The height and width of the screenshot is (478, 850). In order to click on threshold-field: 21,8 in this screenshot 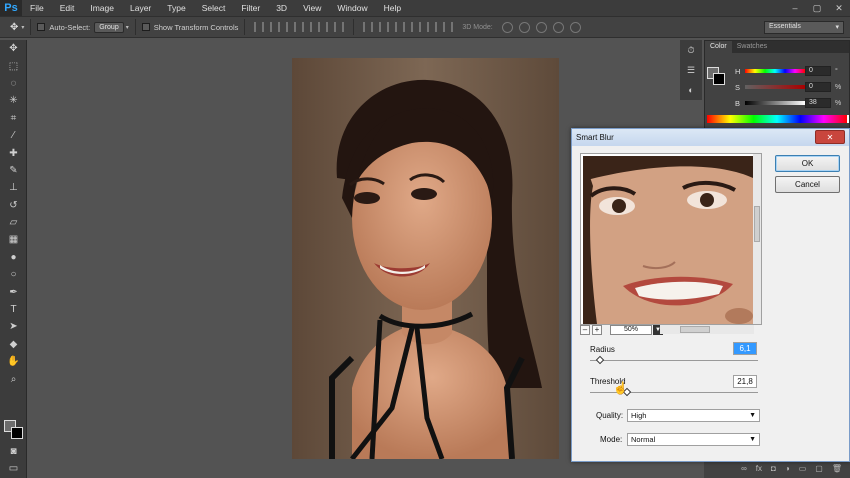, I will do `click(745, 381)`.